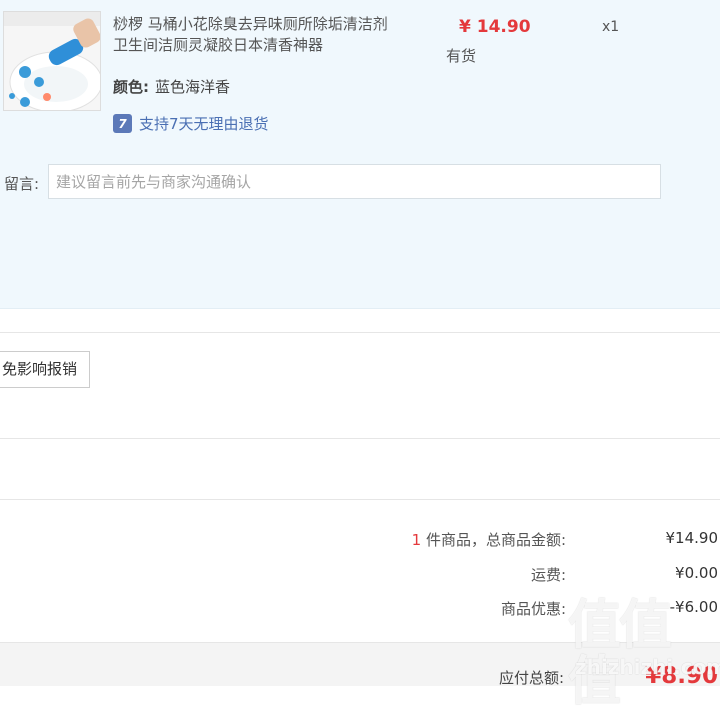  What do you see at coordinates (693, 607) in the screenshot?
I see `discount-value: -¥6.00` at bounding box center [693, 607].